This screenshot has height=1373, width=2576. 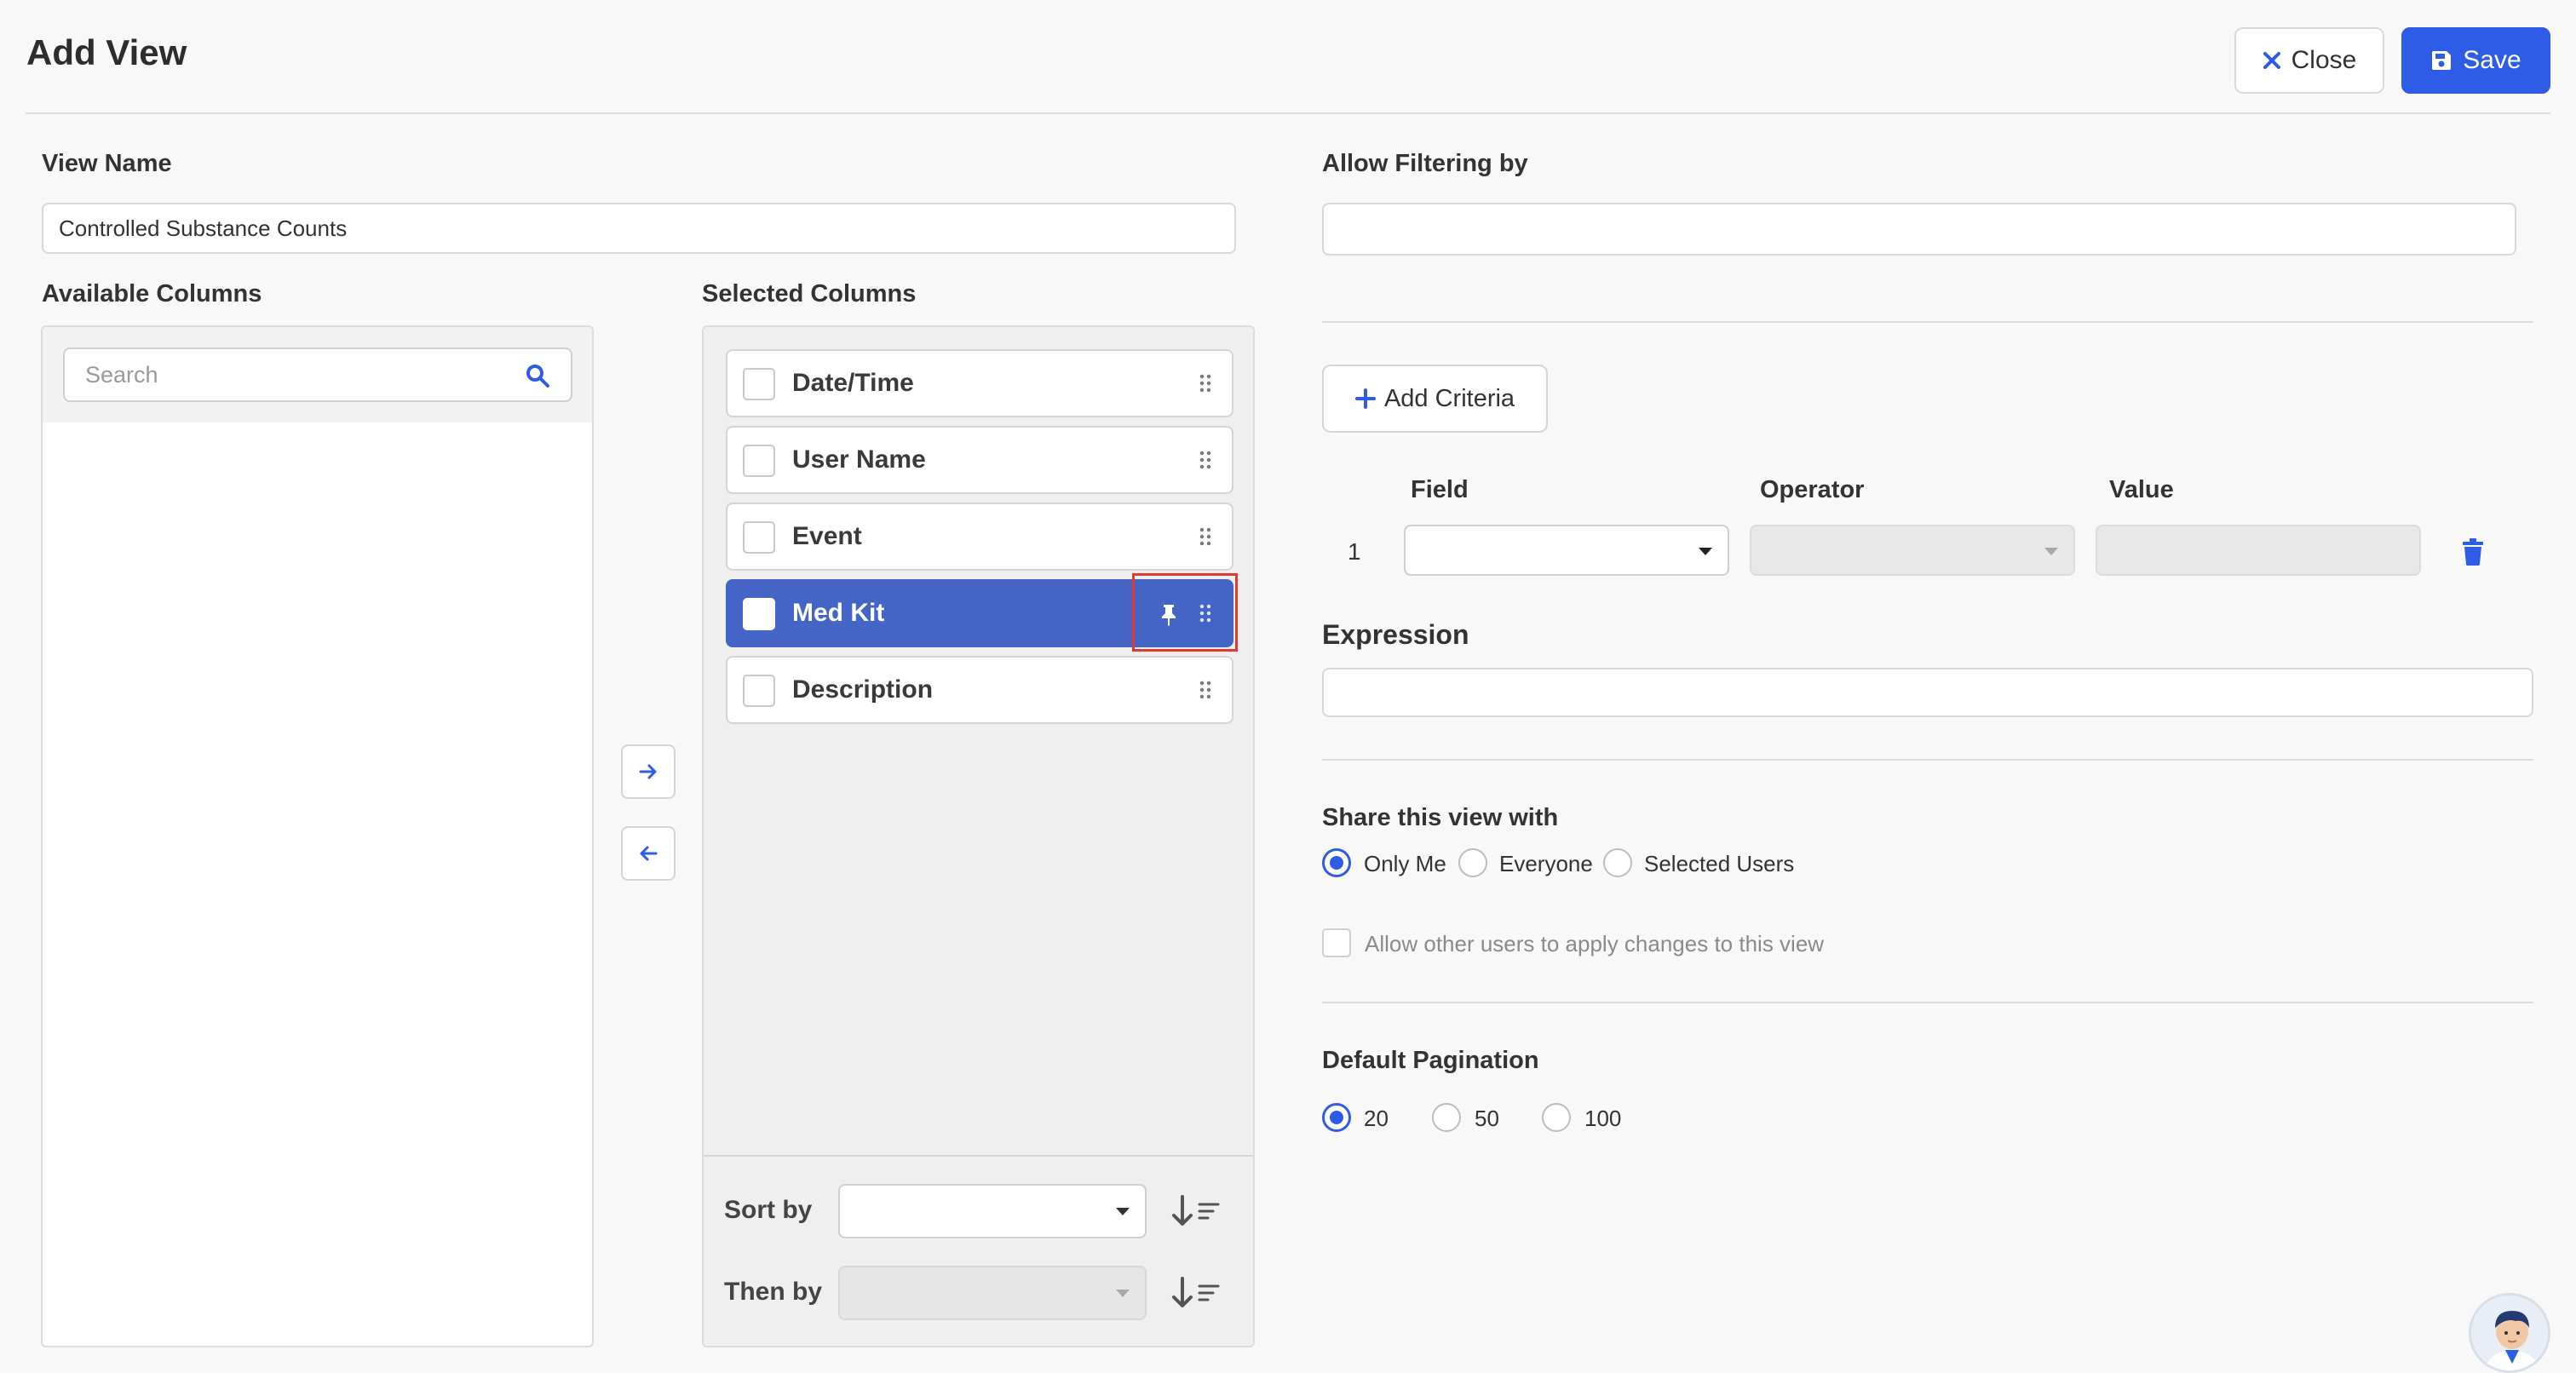 I want to click on column-item-event: Event, so click(x=980, y=537).